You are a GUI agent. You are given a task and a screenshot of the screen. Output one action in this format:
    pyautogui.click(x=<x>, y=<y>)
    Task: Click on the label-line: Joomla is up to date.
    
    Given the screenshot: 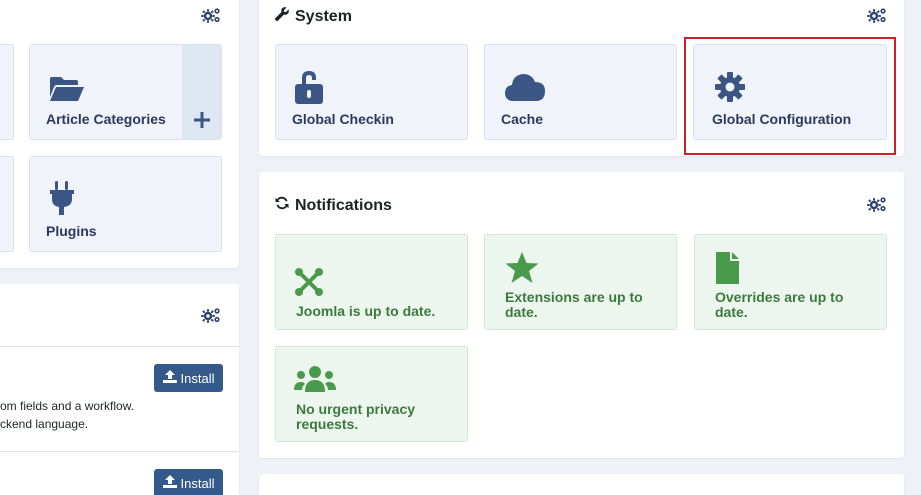 What is the action you would take?
    pyautogui.click(x=366, y=311)
    